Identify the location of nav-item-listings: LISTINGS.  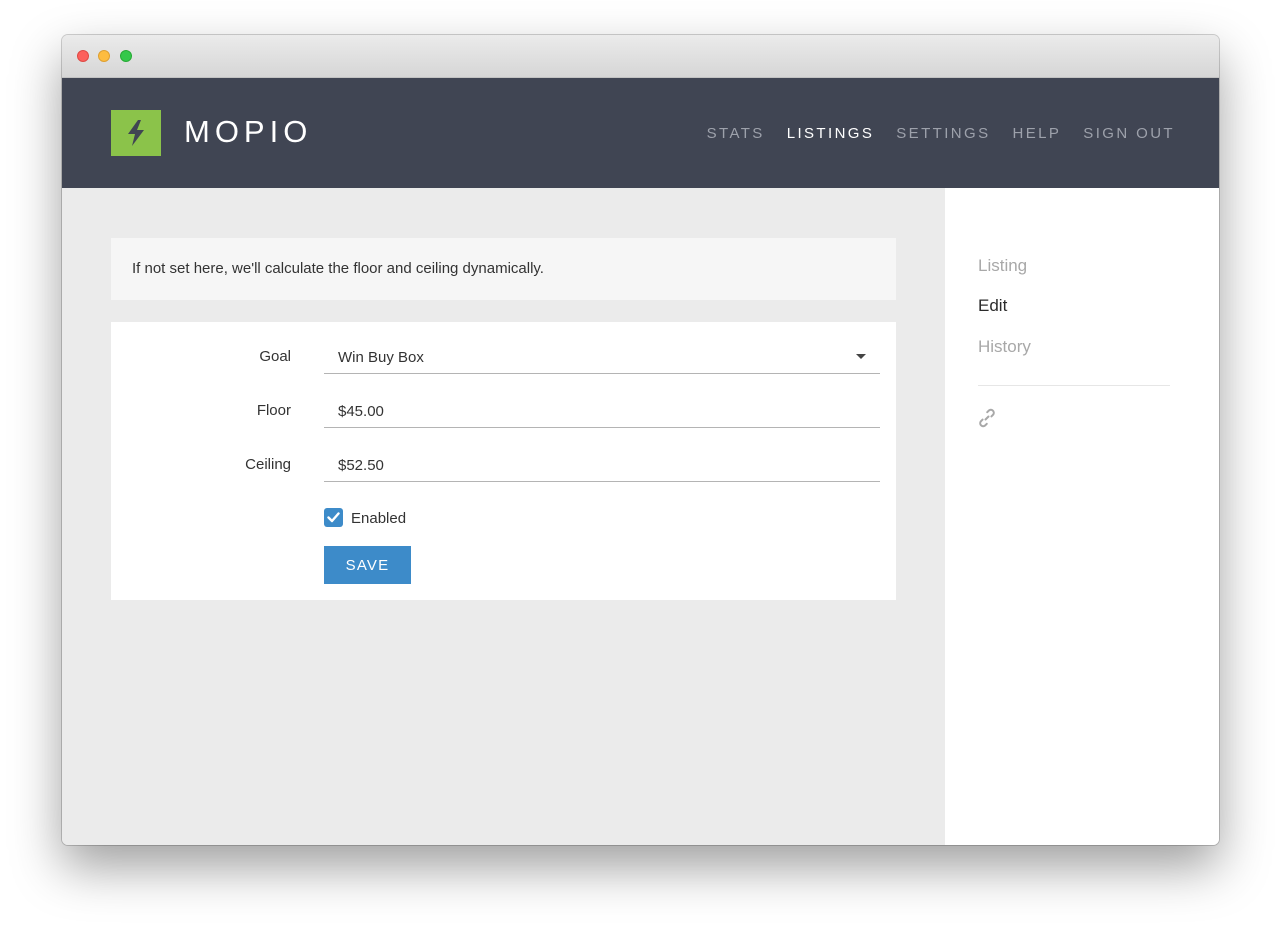
(831, 133).